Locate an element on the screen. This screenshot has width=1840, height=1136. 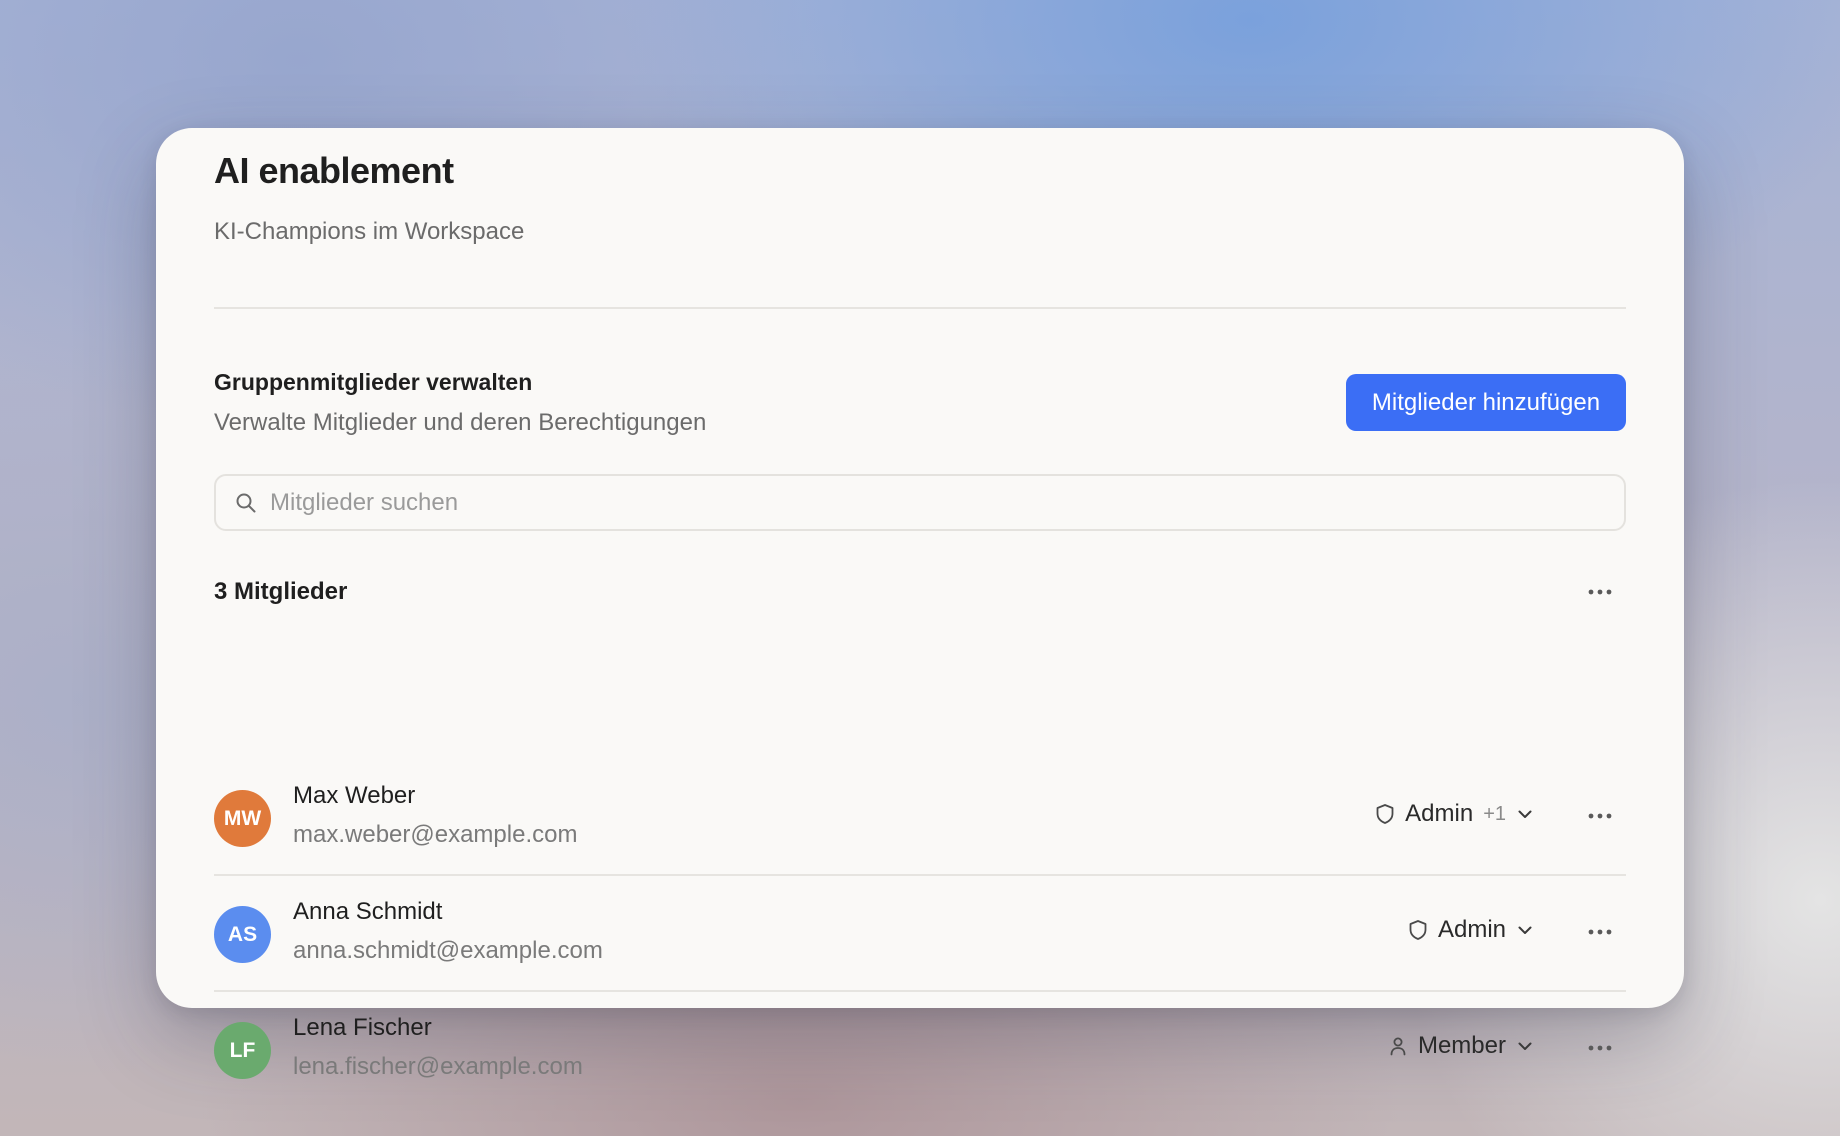
role-dropdown: Admin is located at coordinates (1470, 930).